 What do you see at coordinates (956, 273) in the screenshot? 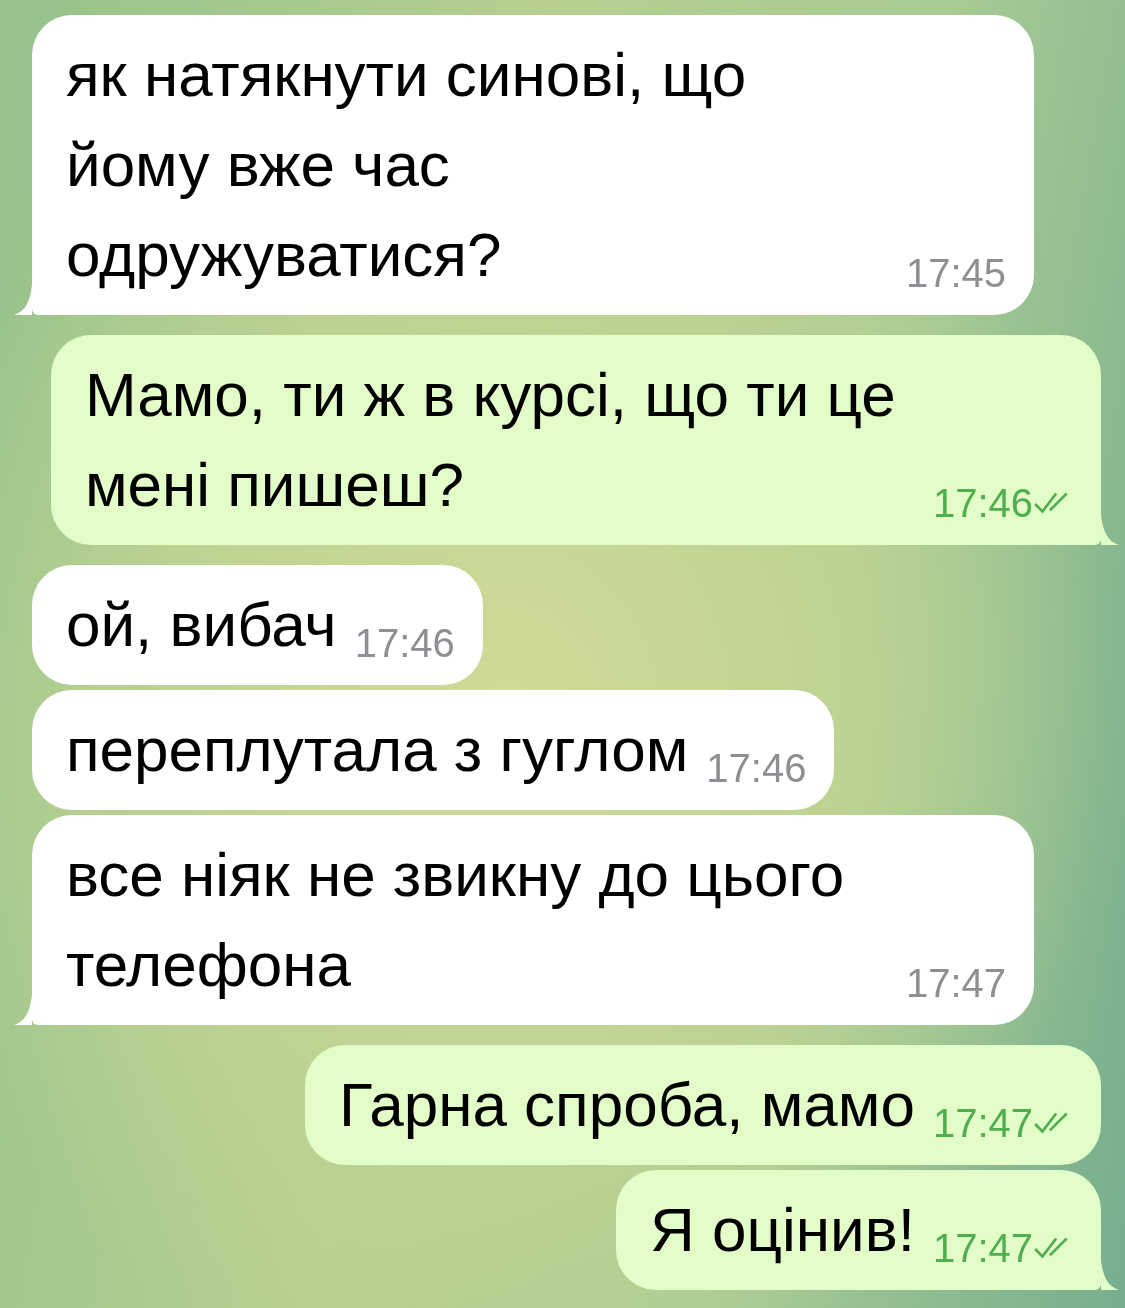
I see `message-time: 17:45` at bounding box center [956, 273].